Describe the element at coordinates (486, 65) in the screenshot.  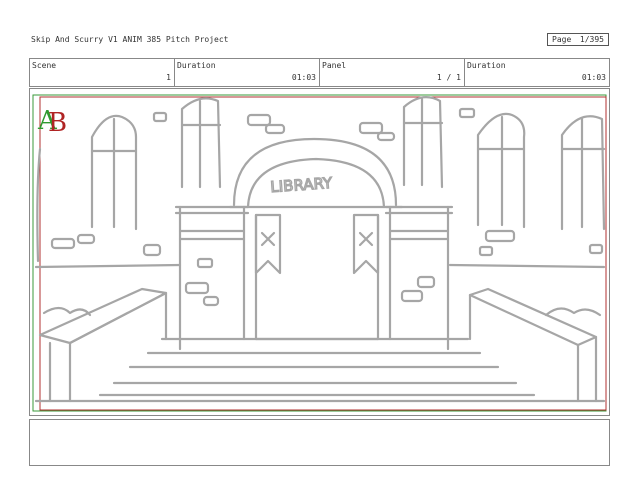
I see `panel-duration-label: Duration` at that location.